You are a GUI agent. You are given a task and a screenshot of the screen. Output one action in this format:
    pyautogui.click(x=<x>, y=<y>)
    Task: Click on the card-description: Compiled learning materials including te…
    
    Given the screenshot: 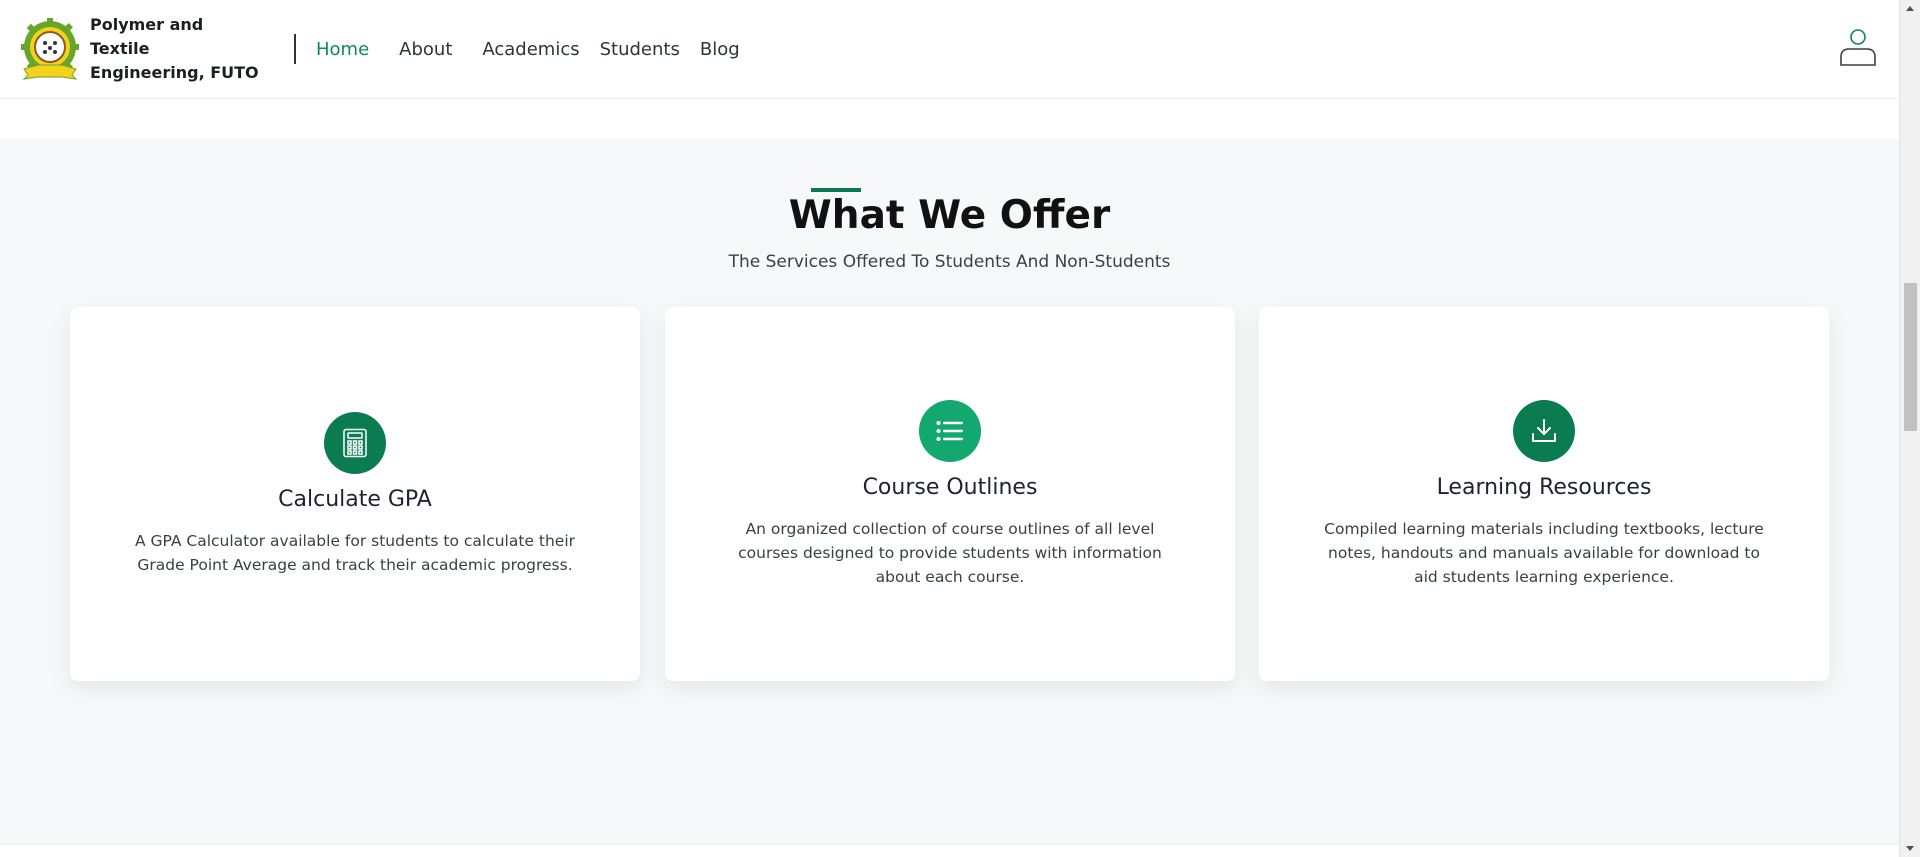 What is the action you would take?
    pyautogui.click(x=1544, y=553)
    